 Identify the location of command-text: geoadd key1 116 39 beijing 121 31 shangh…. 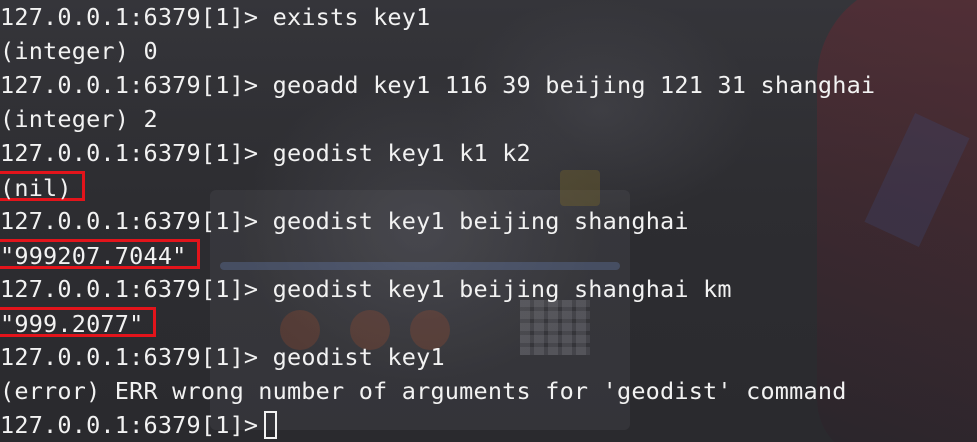
(574, 85).